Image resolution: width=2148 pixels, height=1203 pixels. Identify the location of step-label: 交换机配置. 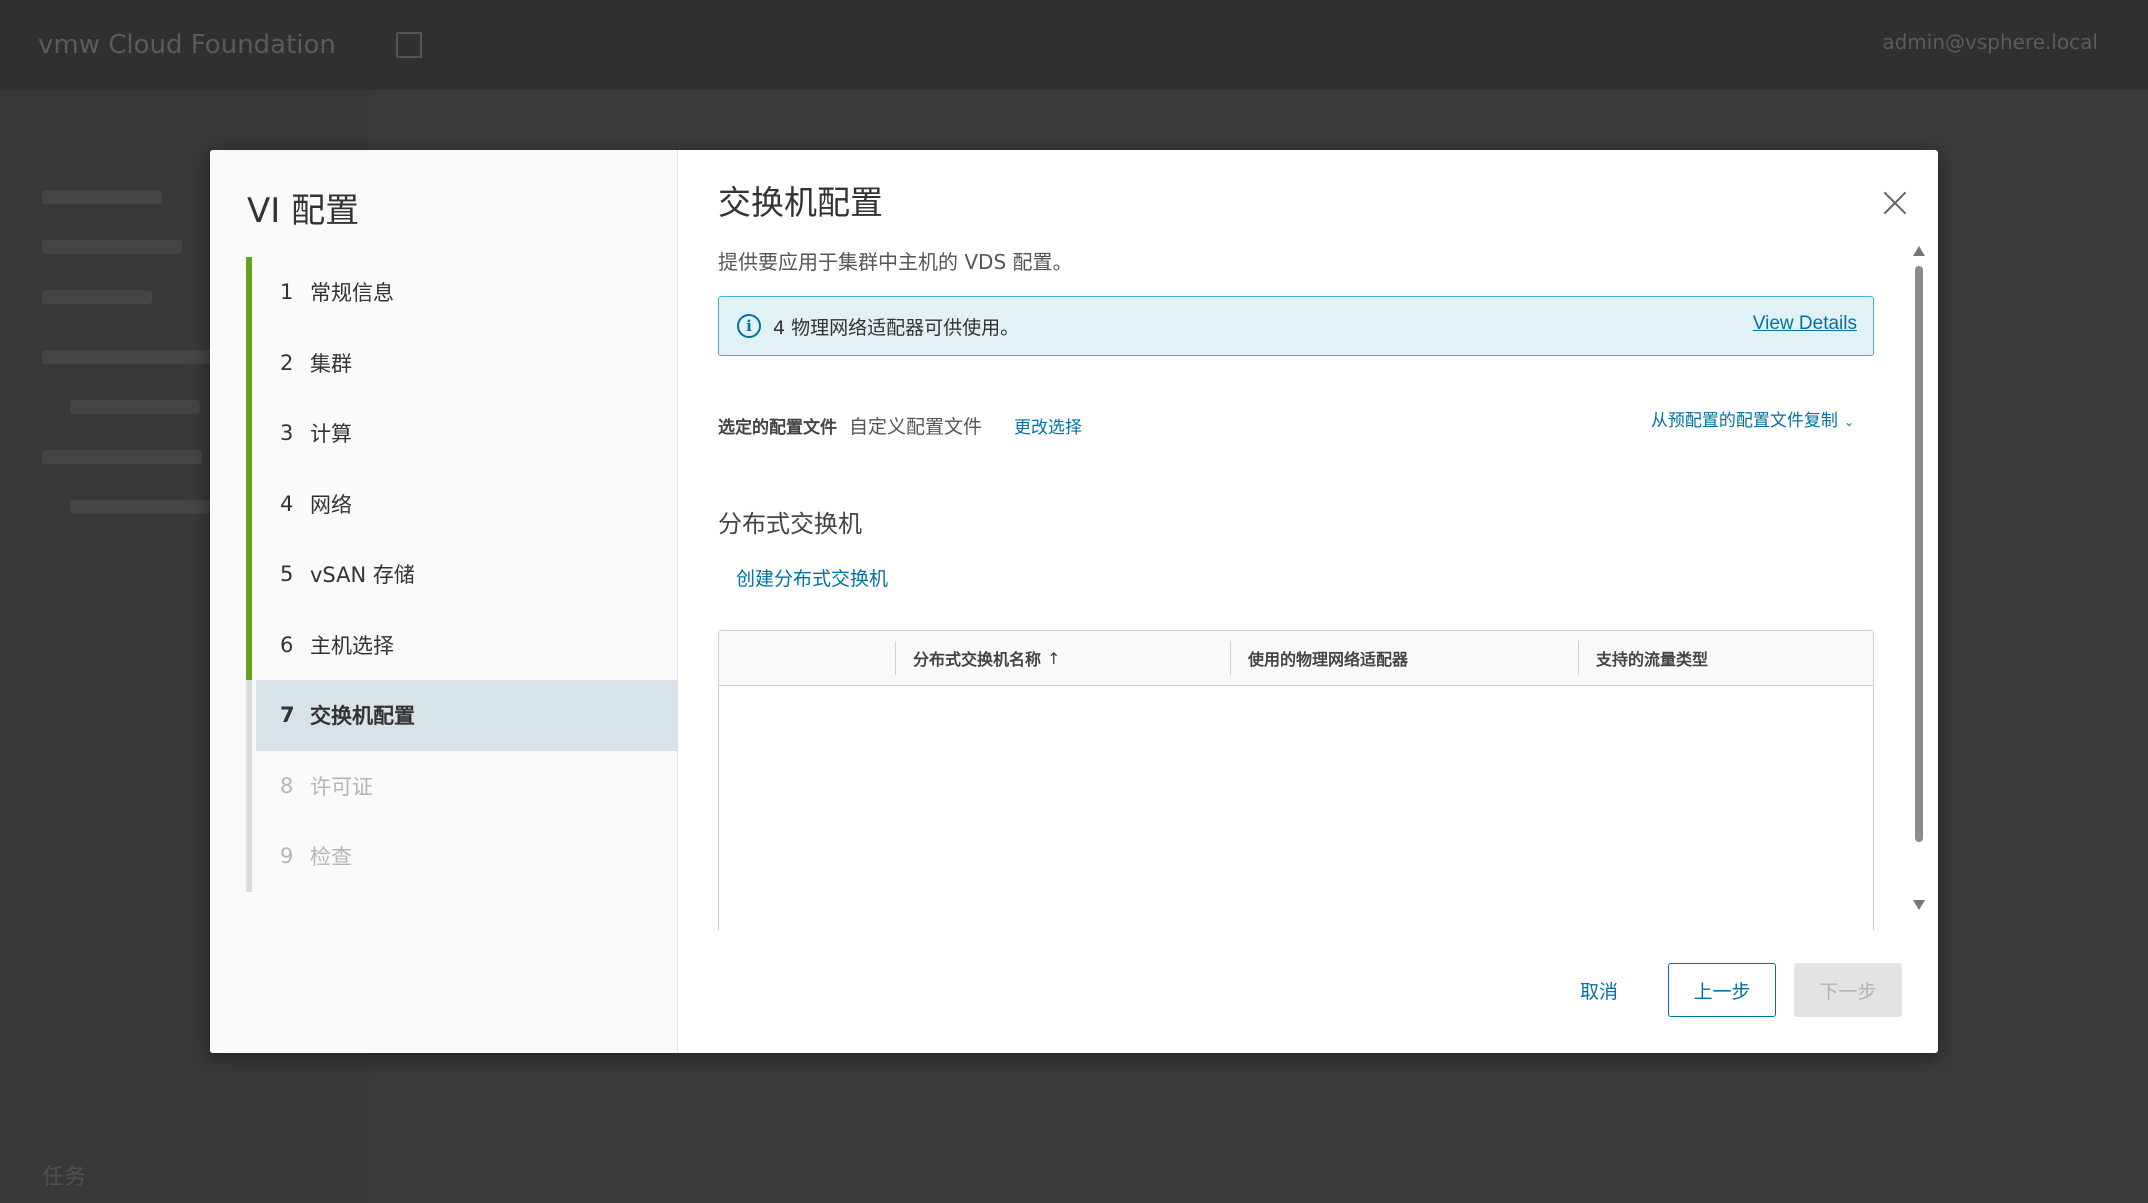
(362, 716).